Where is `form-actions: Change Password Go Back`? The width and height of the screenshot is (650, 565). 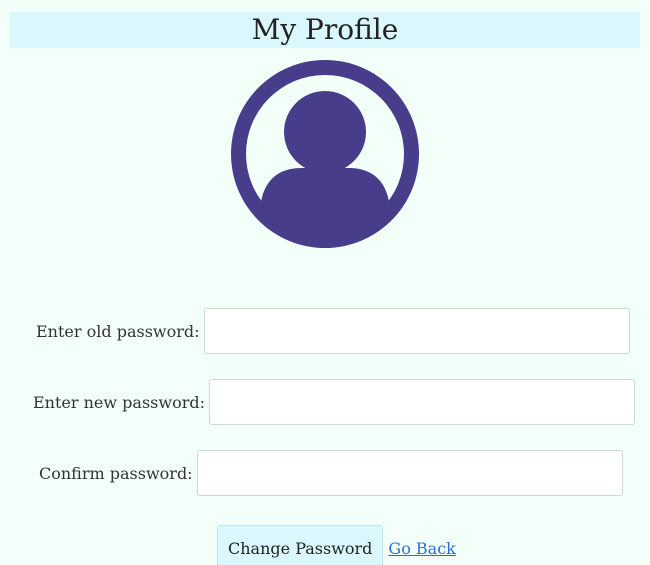
form-actions: Change Password Go Back is located at coordinates (336, 545).